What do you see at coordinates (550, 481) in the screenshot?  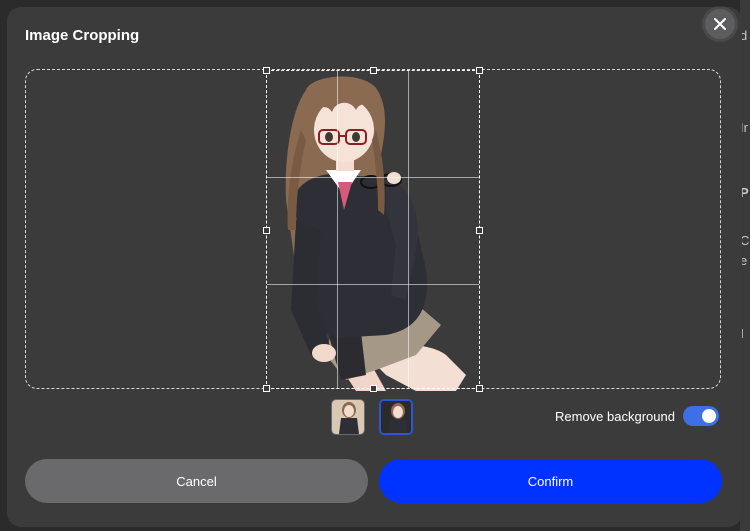 I see `confirm-button: Confirm` at bounding box center [550, 481].